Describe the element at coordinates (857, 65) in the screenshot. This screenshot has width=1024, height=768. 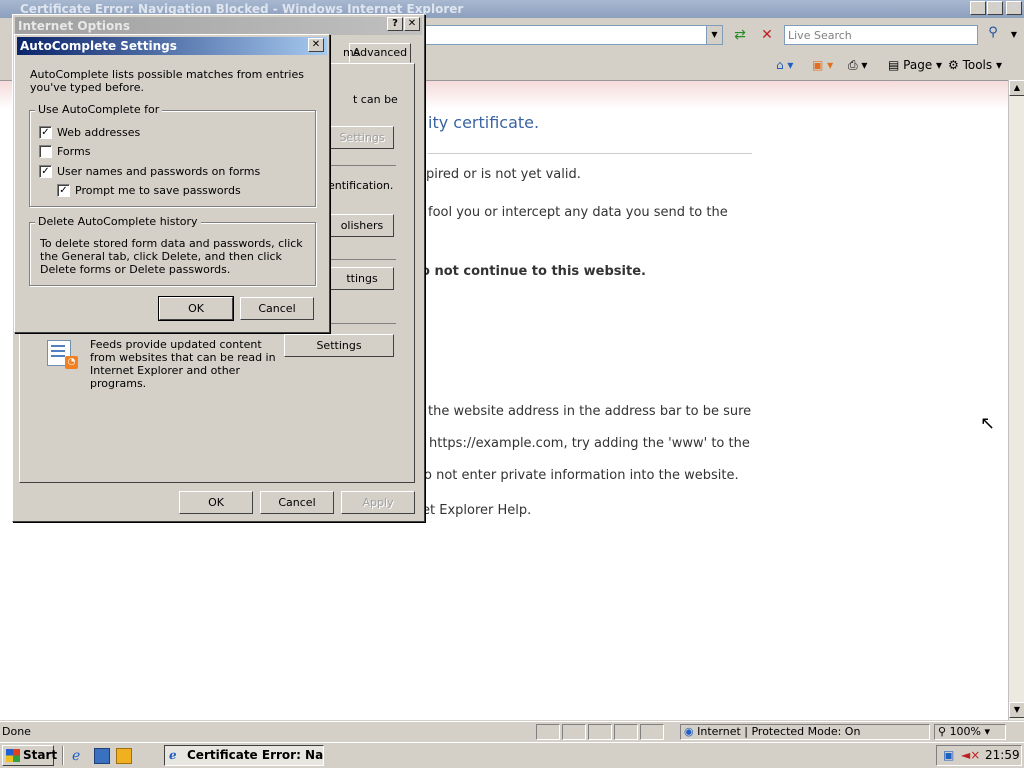
I see `print-icon: ⎙ ▾` at that location.